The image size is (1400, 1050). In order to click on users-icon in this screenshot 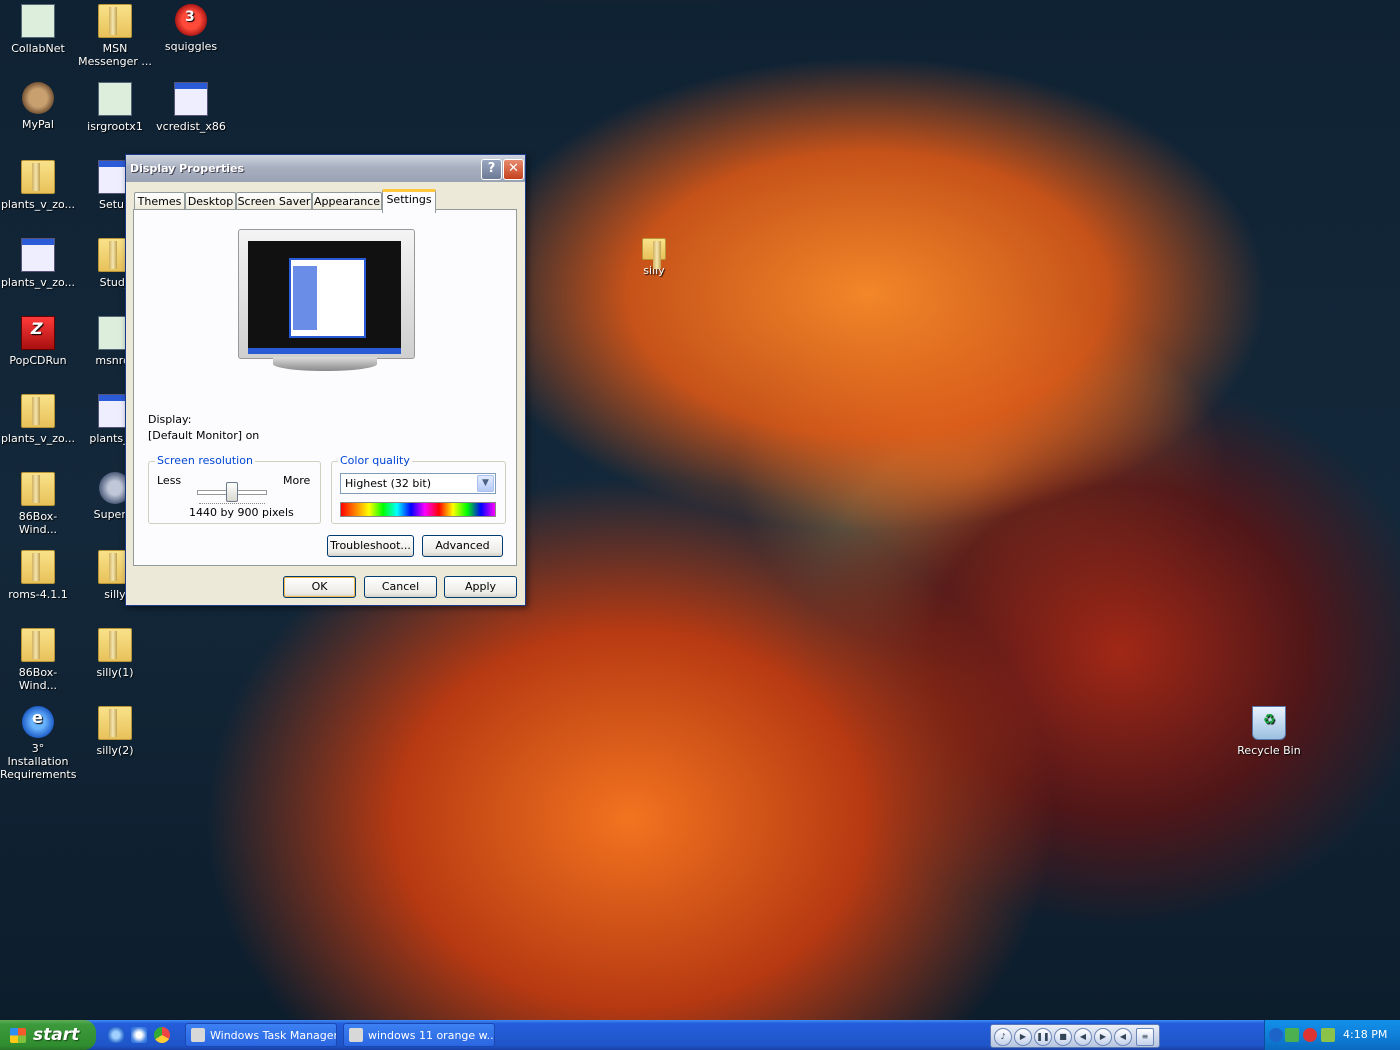, I will do `click(1328, 1035)`.